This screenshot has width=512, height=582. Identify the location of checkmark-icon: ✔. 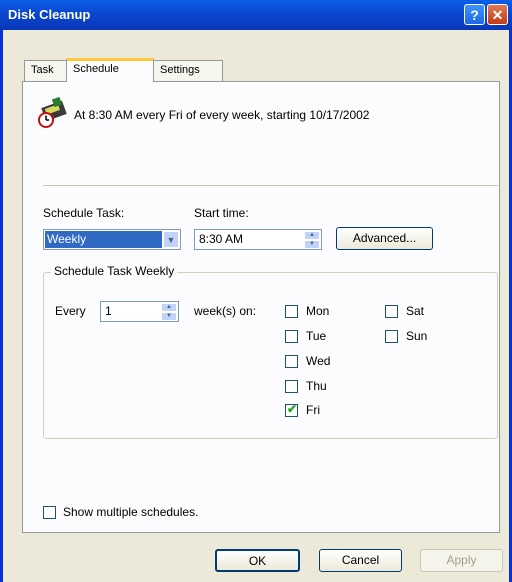
(292, 409).